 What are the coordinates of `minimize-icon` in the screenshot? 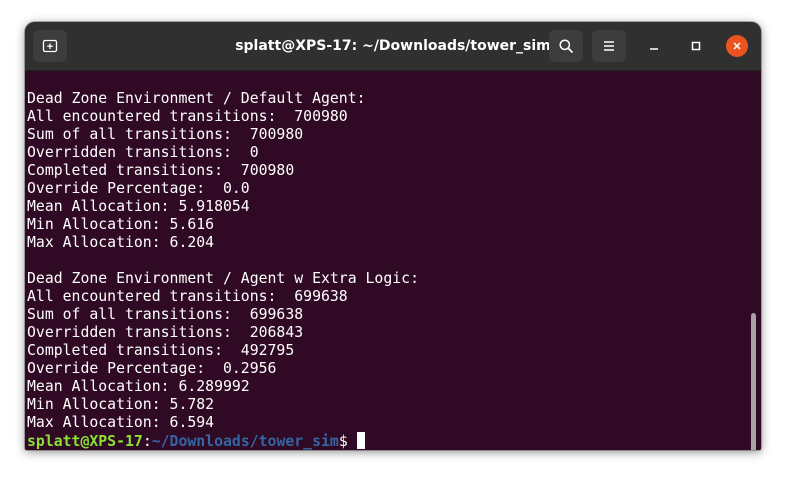 It's located at (654, 49).